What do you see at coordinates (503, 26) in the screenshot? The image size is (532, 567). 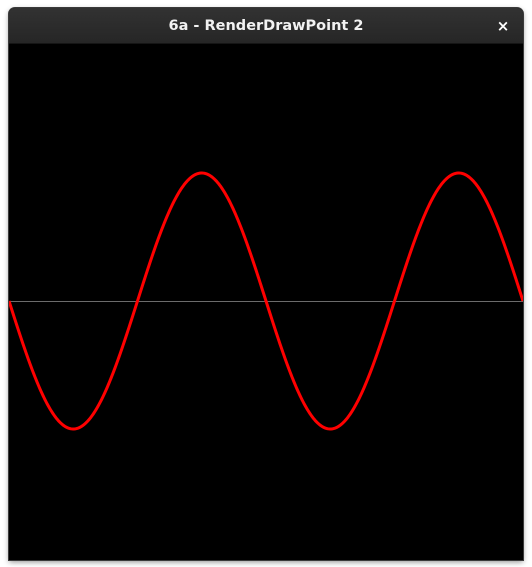 I see `close-icon: ×` at bounding box center [503, 26].